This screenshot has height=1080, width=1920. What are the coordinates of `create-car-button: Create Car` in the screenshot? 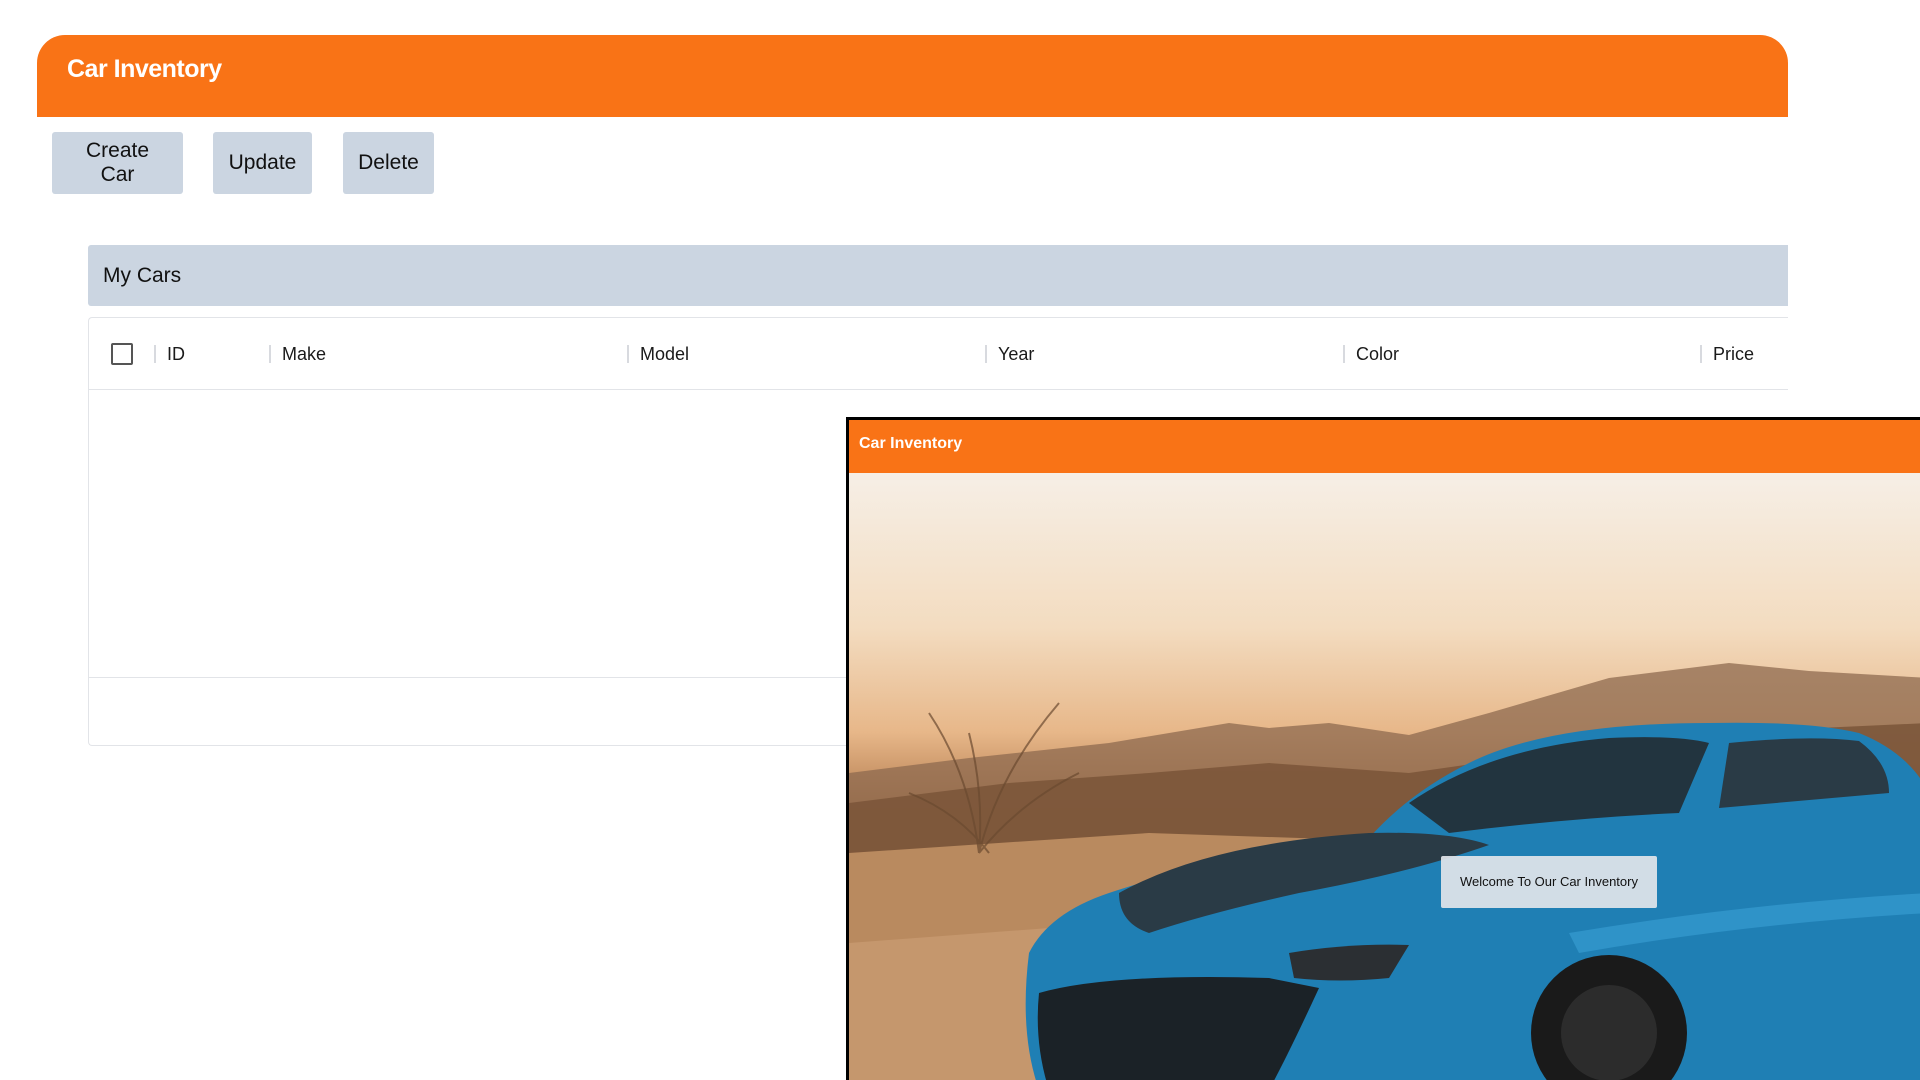 It's located at (117, 163).